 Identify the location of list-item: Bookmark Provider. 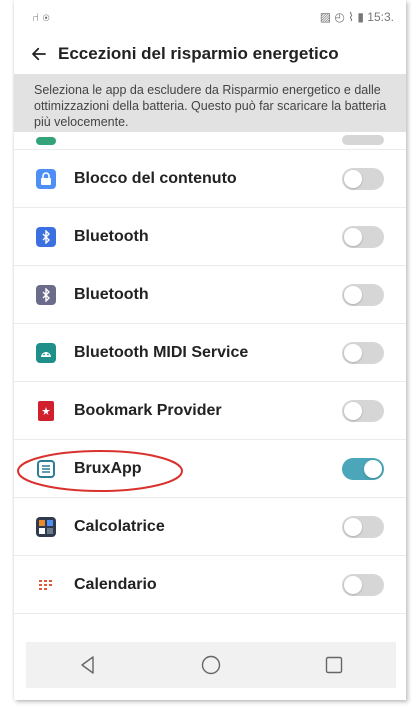
(210, 411).